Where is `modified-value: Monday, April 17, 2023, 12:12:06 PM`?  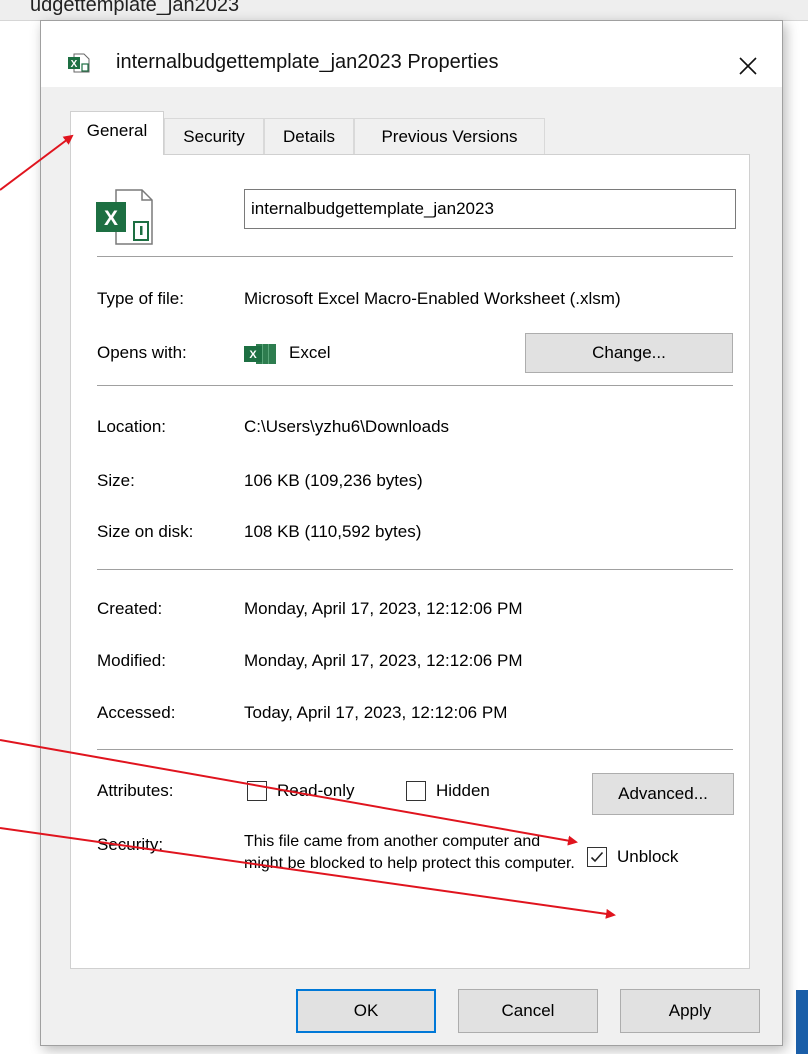 modified-value: Monday, April 17, 2023, 12:12:06 PM is located at coordinates (383, 660).